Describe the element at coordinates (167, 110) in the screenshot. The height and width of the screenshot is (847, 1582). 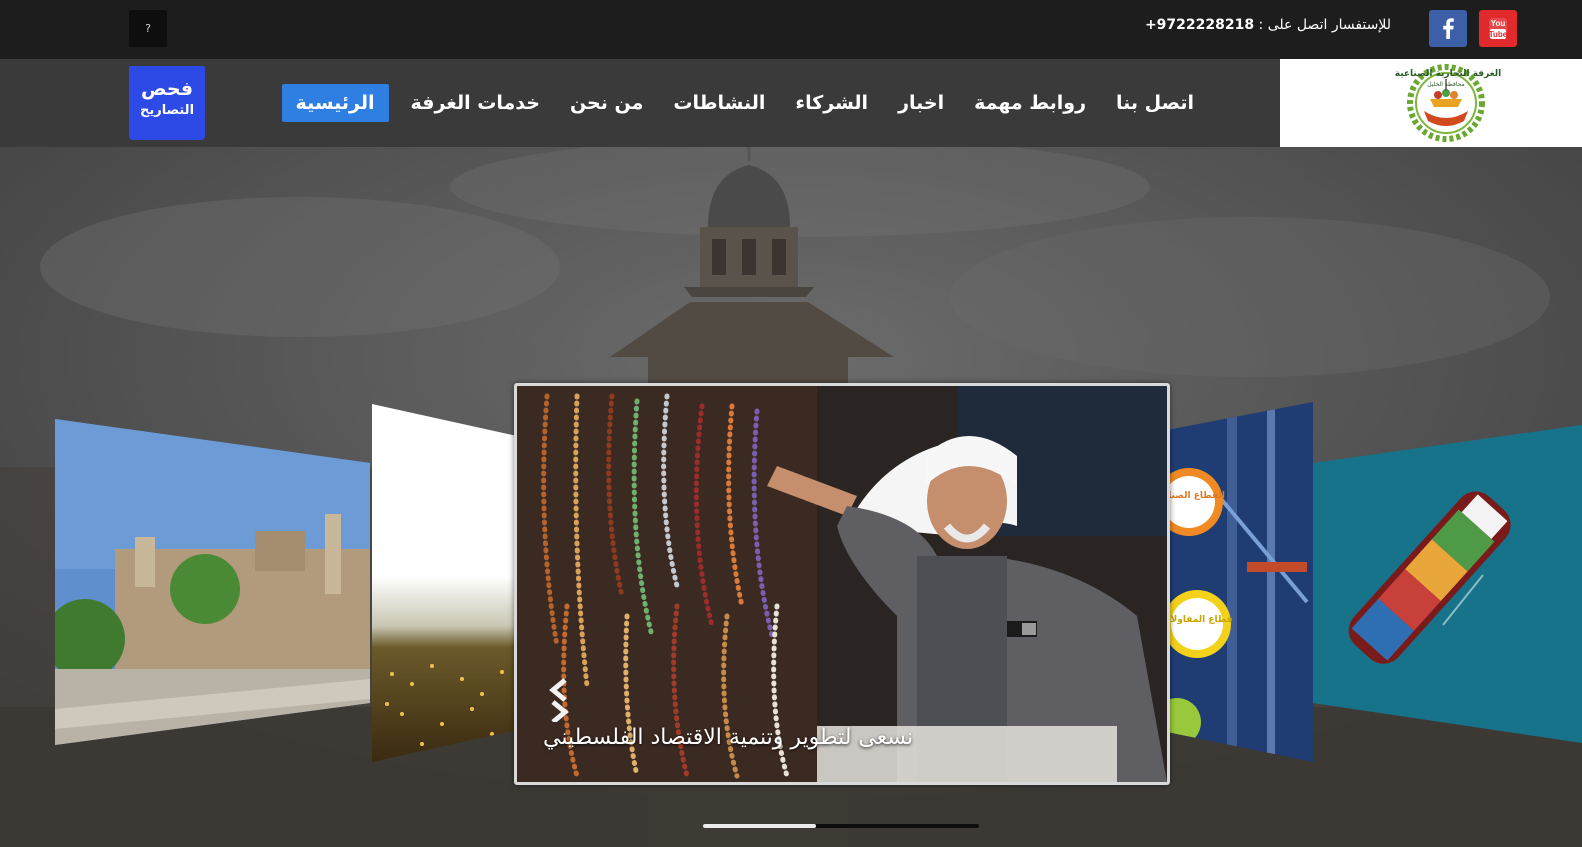
I see `check-permits-line2: التصاريح` at that location.